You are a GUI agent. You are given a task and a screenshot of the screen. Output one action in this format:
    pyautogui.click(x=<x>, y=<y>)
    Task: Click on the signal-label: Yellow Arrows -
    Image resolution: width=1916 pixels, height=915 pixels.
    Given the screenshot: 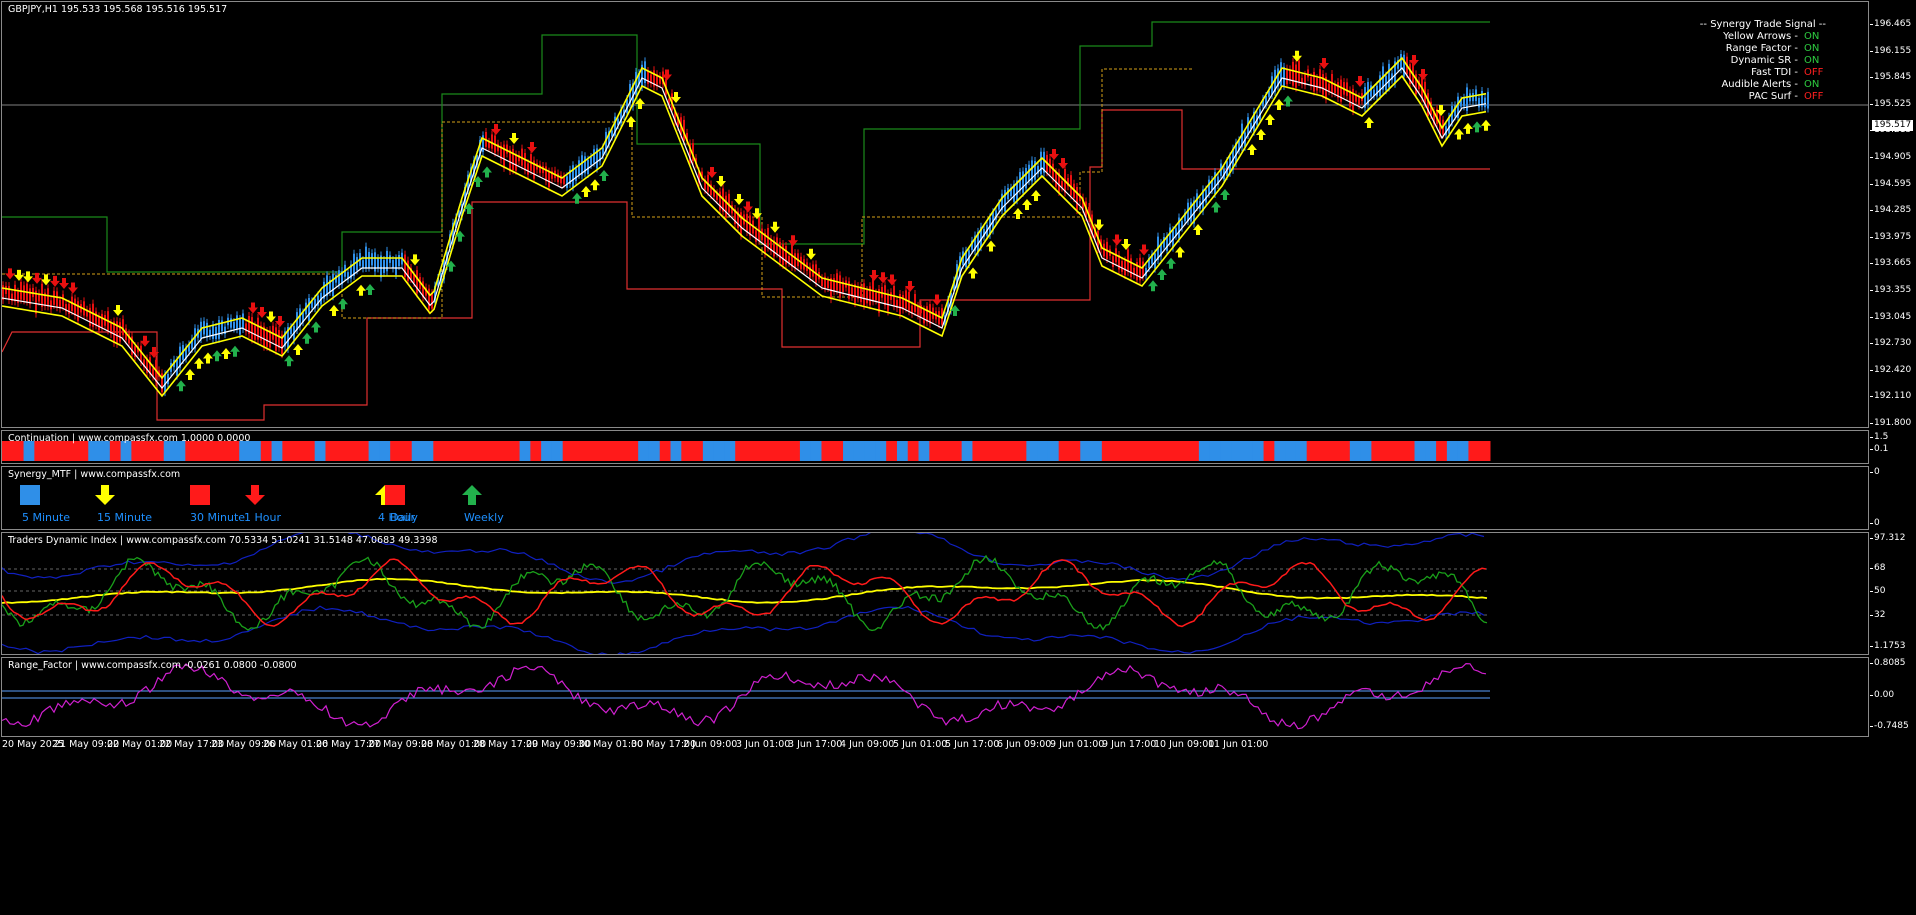 What is the action you would take?
    pyautogui.click(x=1760, y=36)
    